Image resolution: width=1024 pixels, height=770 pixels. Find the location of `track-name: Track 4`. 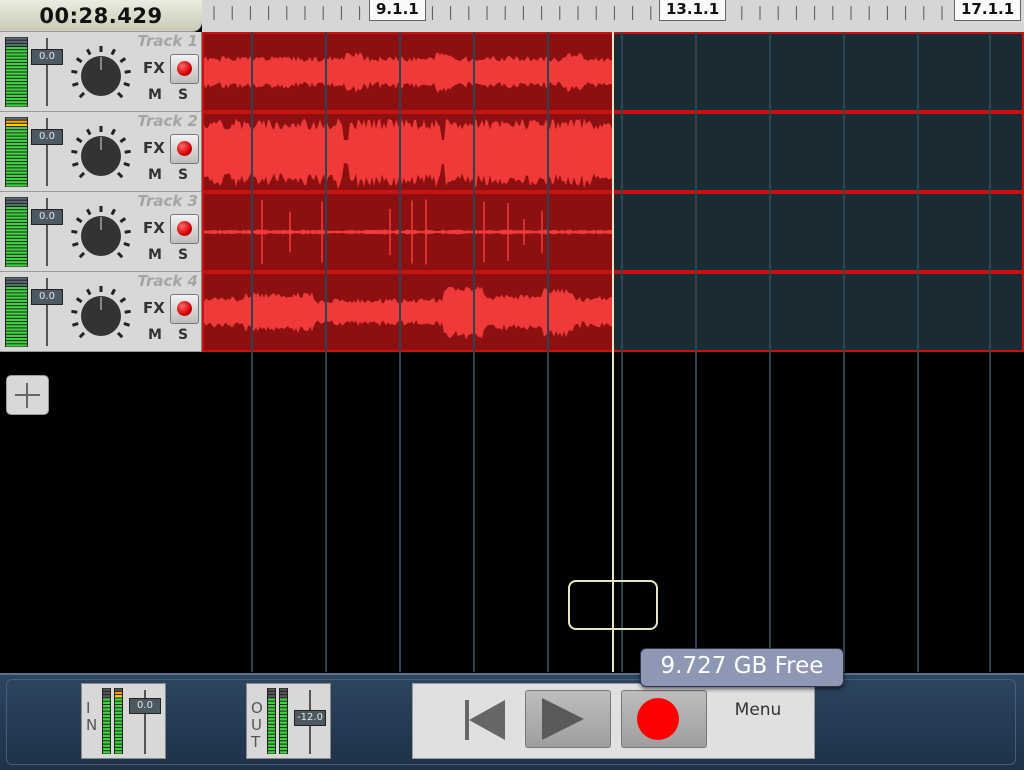

track-name: Track 4 is located at coordinates (167, 281).